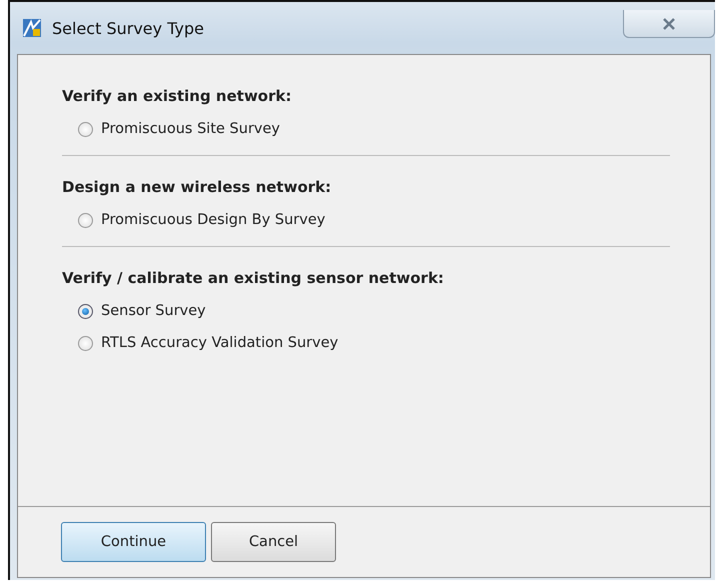 The height and width of the screenshot is (583, 717). What do you see at coordinates (366, 311) in the screenshot?
I see `radio-option: Sensor Survey` at bounding box center [366, 311].